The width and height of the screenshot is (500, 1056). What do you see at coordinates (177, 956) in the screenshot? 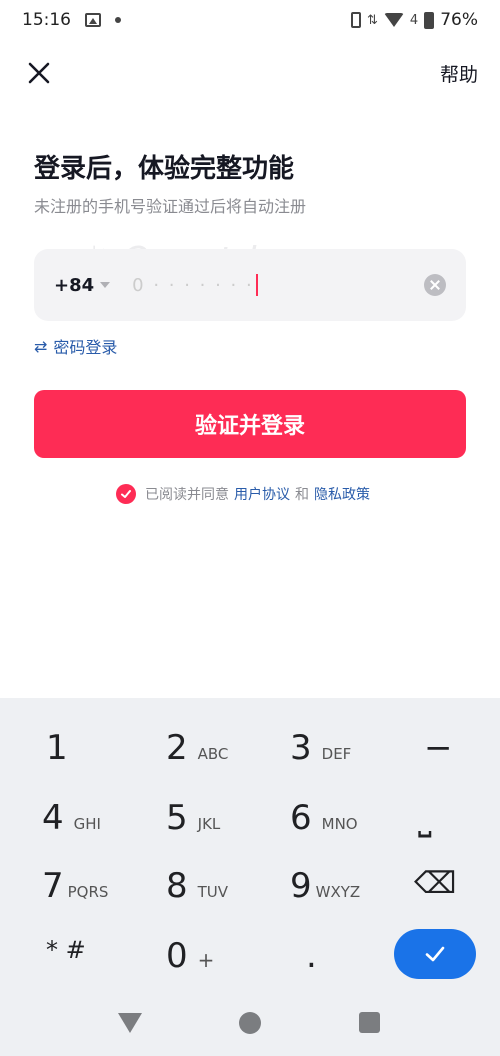
I see `key-label: 0` at bounding box center [177, 956].